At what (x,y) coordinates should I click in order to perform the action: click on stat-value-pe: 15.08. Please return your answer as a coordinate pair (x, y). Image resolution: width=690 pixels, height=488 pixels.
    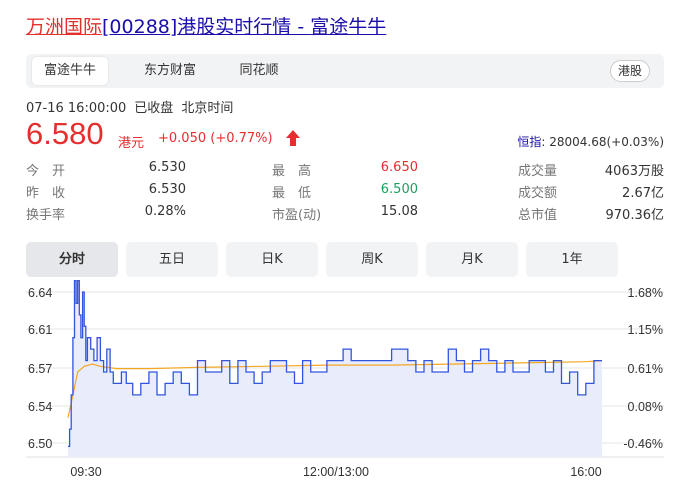
    Looking at the image, I should click on (399, 211).